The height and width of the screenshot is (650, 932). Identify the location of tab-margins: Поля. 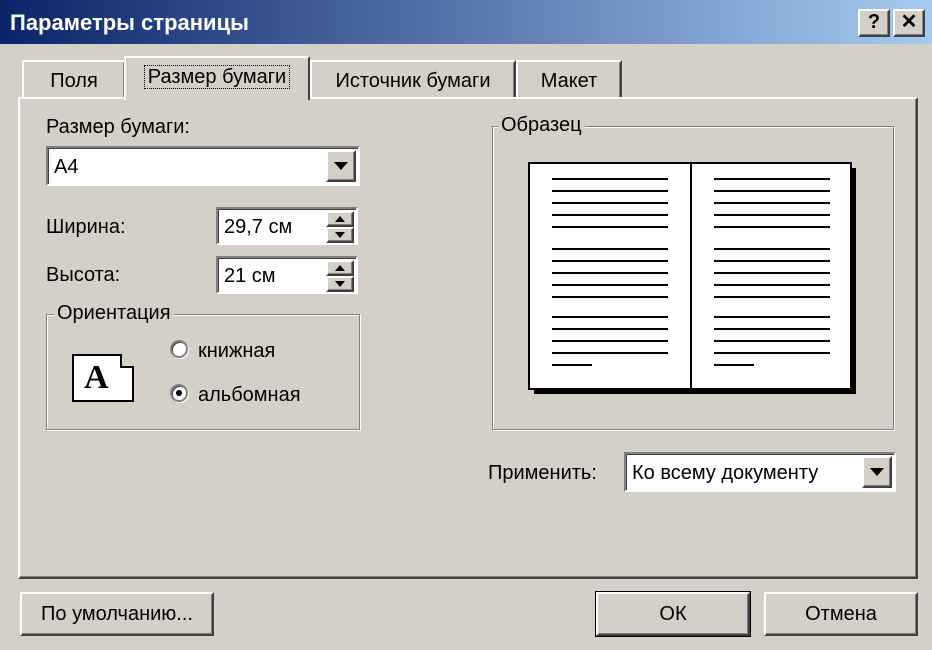
(74, 80).